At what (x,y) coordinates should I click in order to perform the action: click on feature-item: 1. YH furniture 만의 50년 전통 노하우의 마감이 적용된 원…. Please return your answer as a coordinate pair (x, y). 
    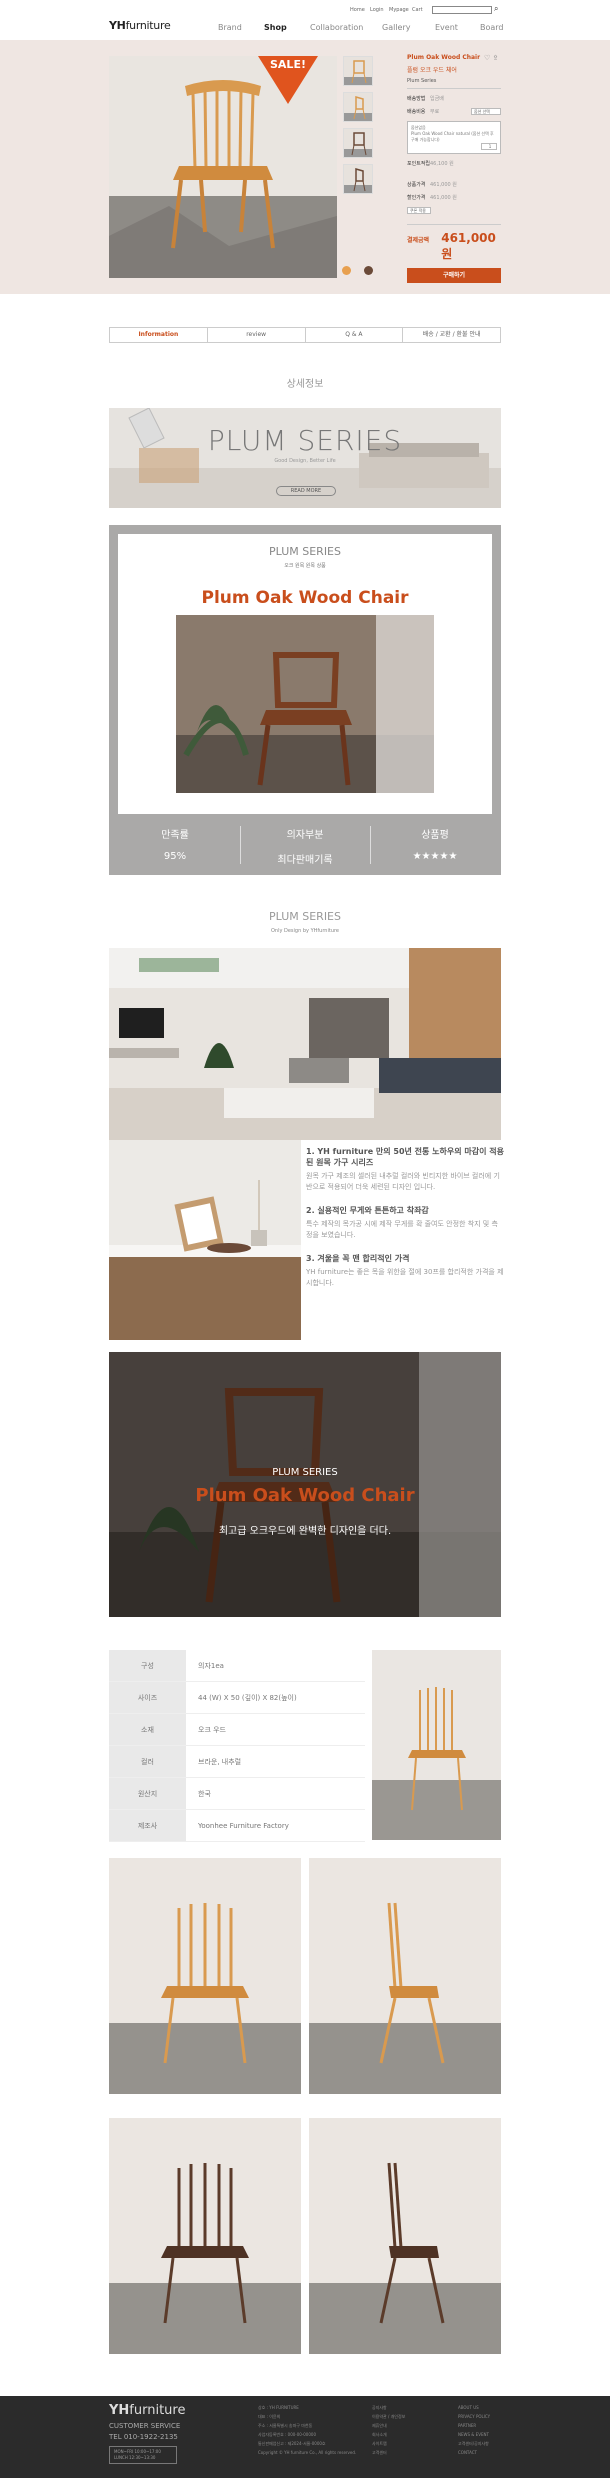
    Looking at the image, I should click on (405, 1169).